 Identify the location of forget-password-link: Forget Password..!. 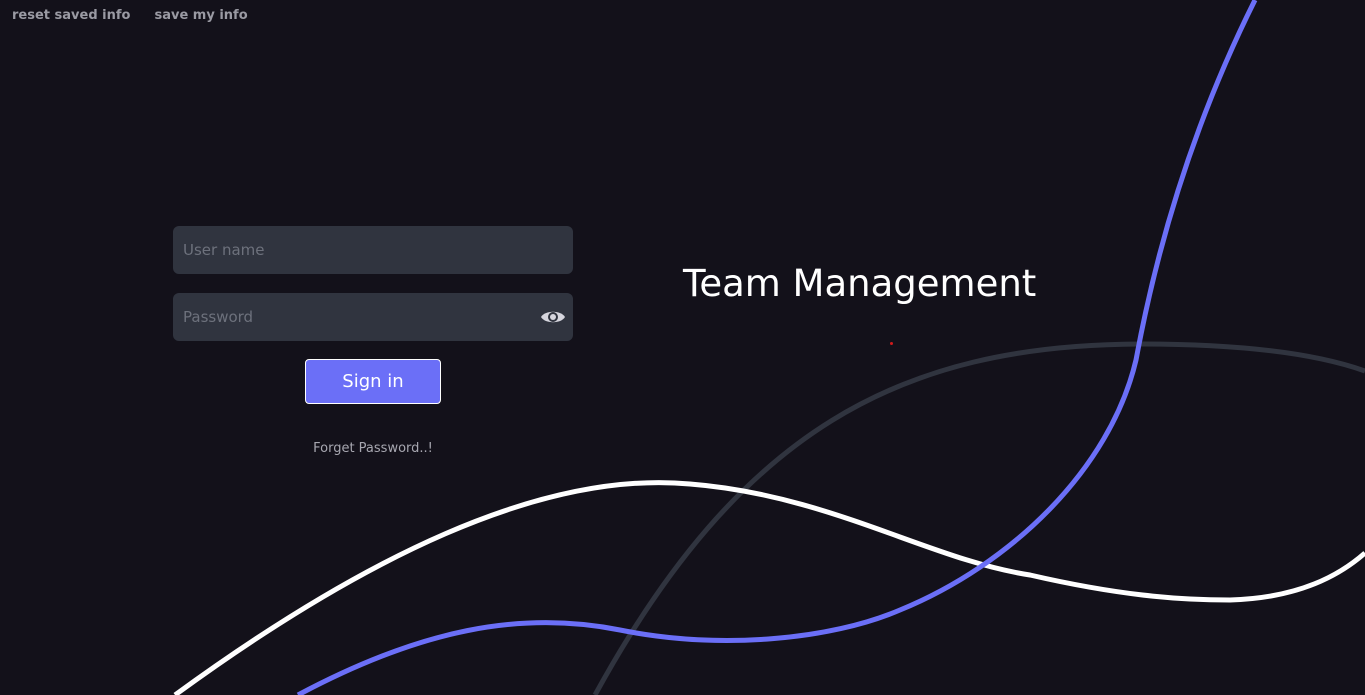
(373, 448).